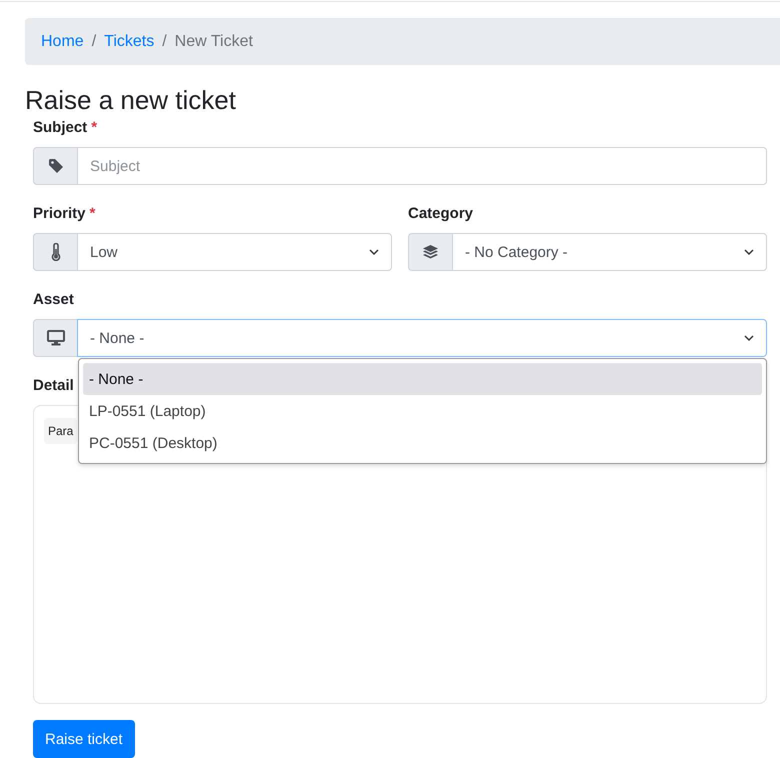 This screenshot has width=780, height=758. What do you see at coordinates (53, 299) in the screenshot?
I see `field-label: Asset` at bounding box center [53, 299].